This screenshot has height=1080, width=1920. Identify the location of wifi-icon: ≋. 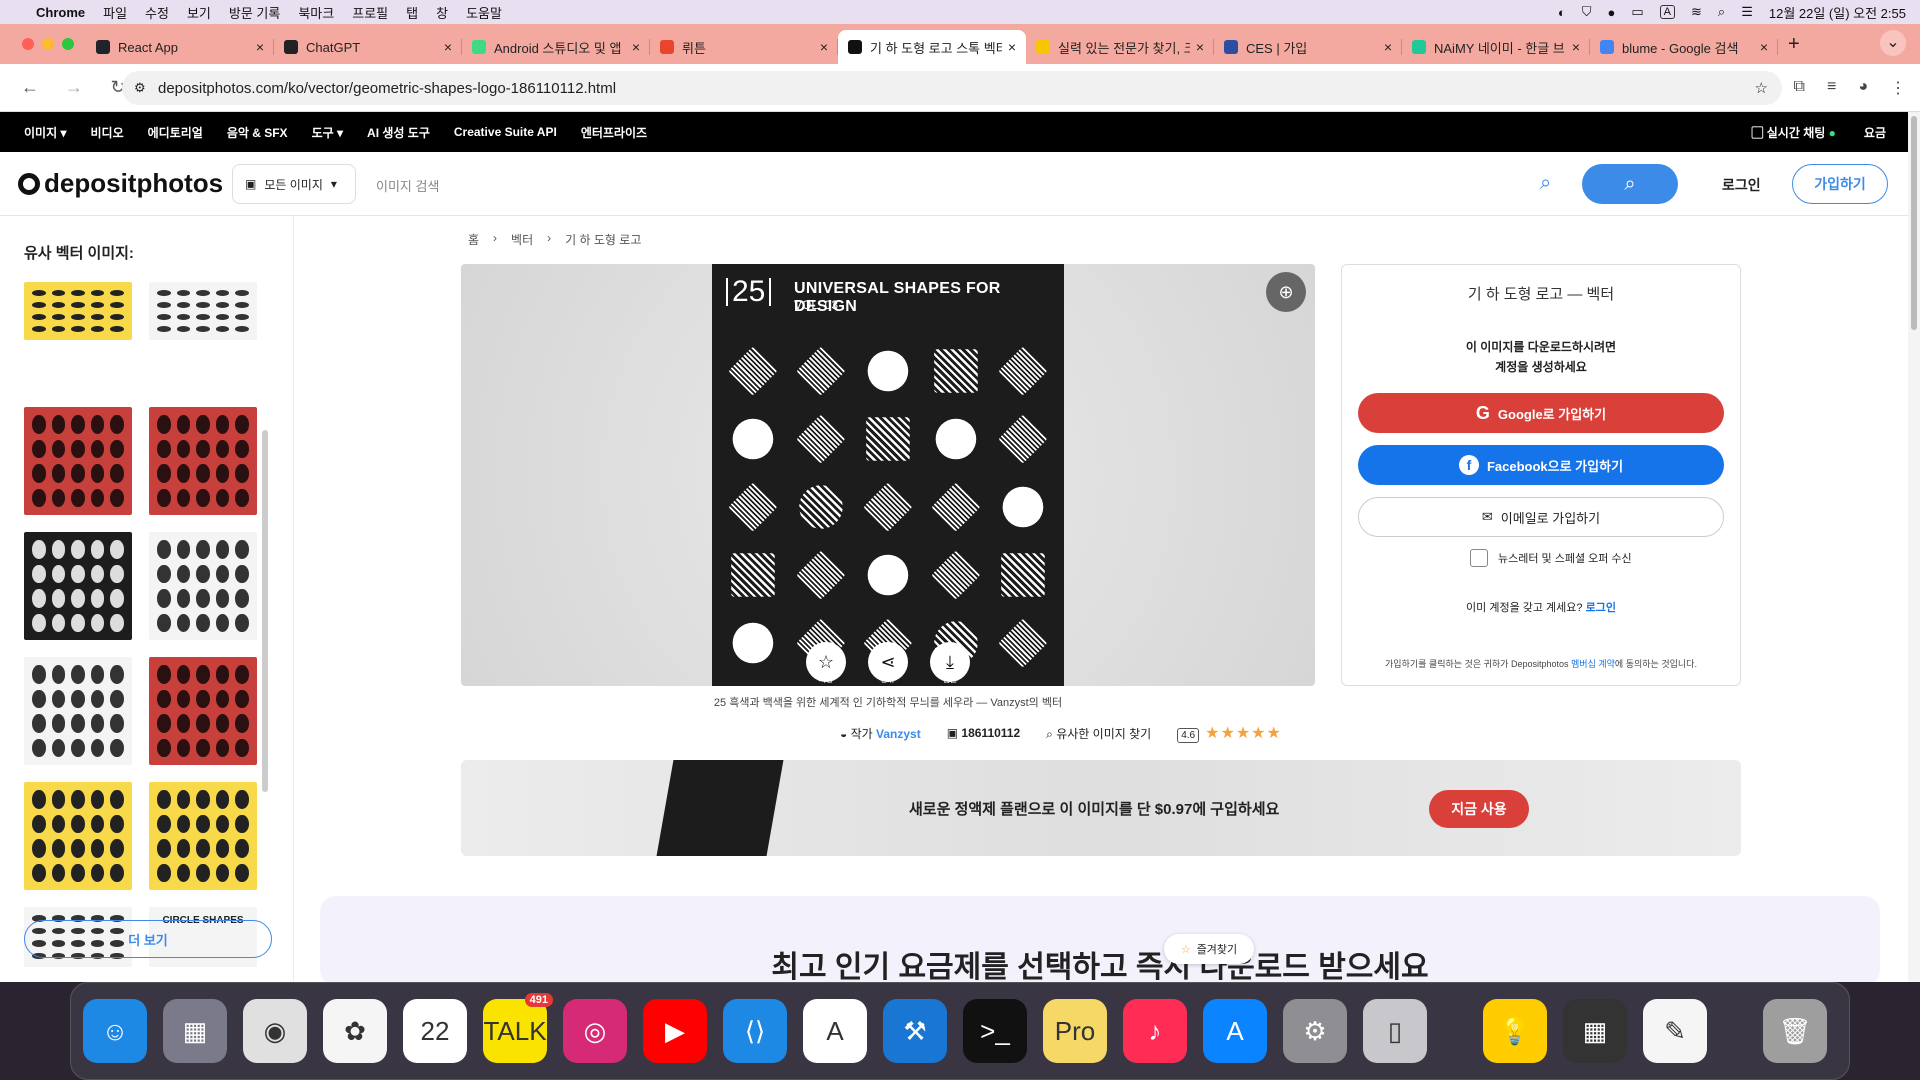
(1696, 12).